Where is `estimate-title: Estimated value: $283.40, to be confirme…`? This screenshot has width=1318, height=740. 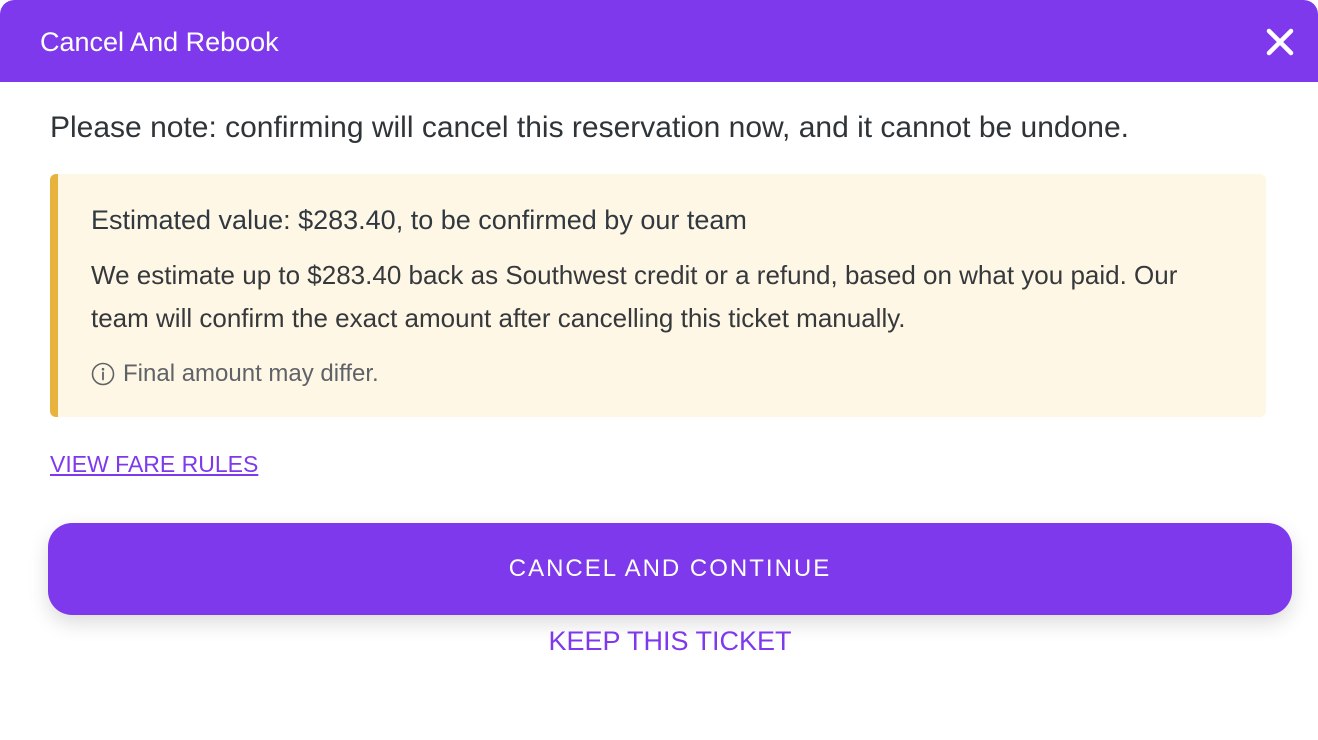
estimate-title: Estimated value: $283.40, to be confirme… is located at coordinates (419, 220).